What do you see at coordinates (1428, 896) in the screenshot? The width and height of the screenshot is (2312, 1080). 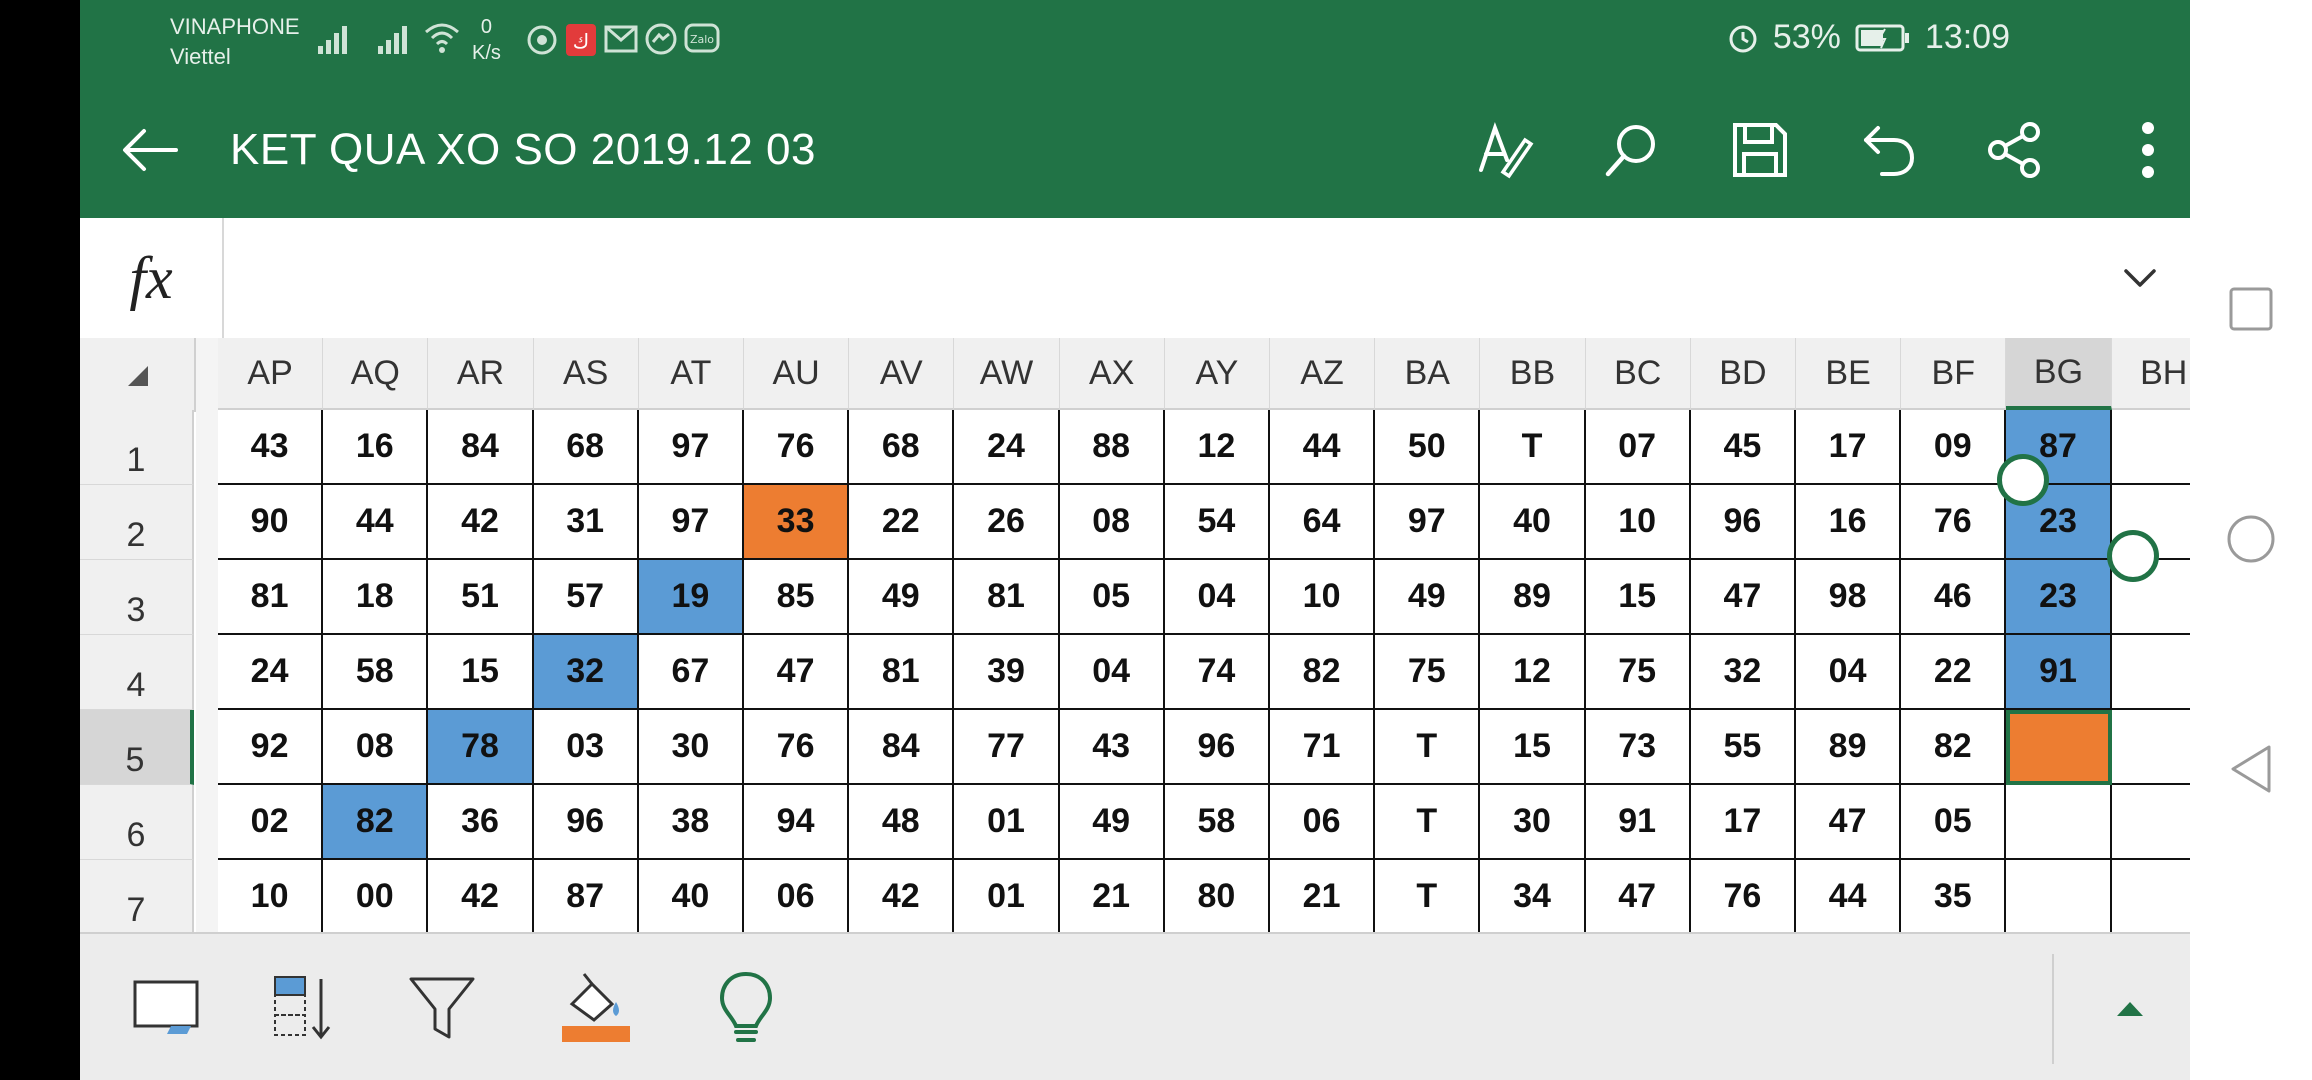 I see `cell-ba7: T` at bounding box center [1428, 896].